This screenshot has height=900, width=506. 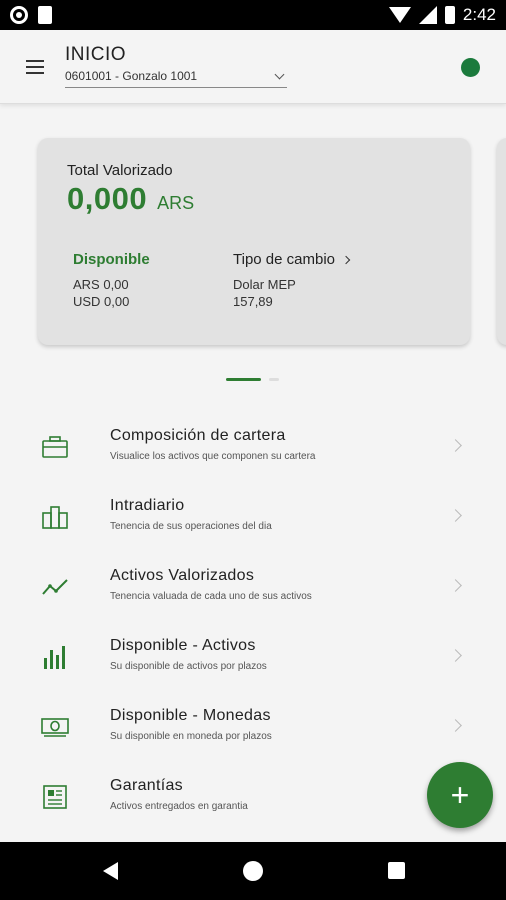 I want to click on document-icon, so click(x=55, y=797).